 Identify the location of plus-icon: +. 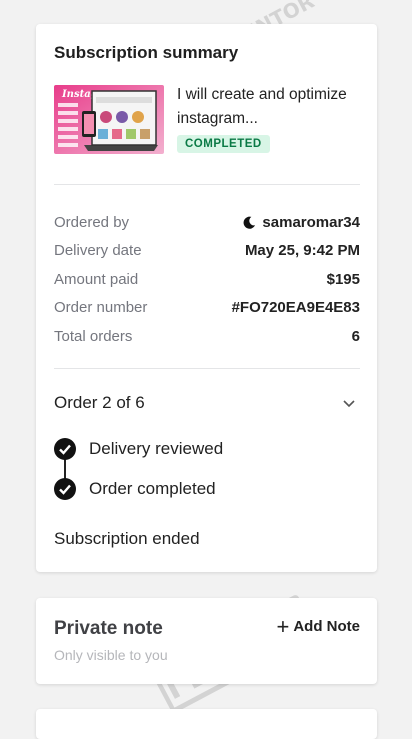
(283, 626).